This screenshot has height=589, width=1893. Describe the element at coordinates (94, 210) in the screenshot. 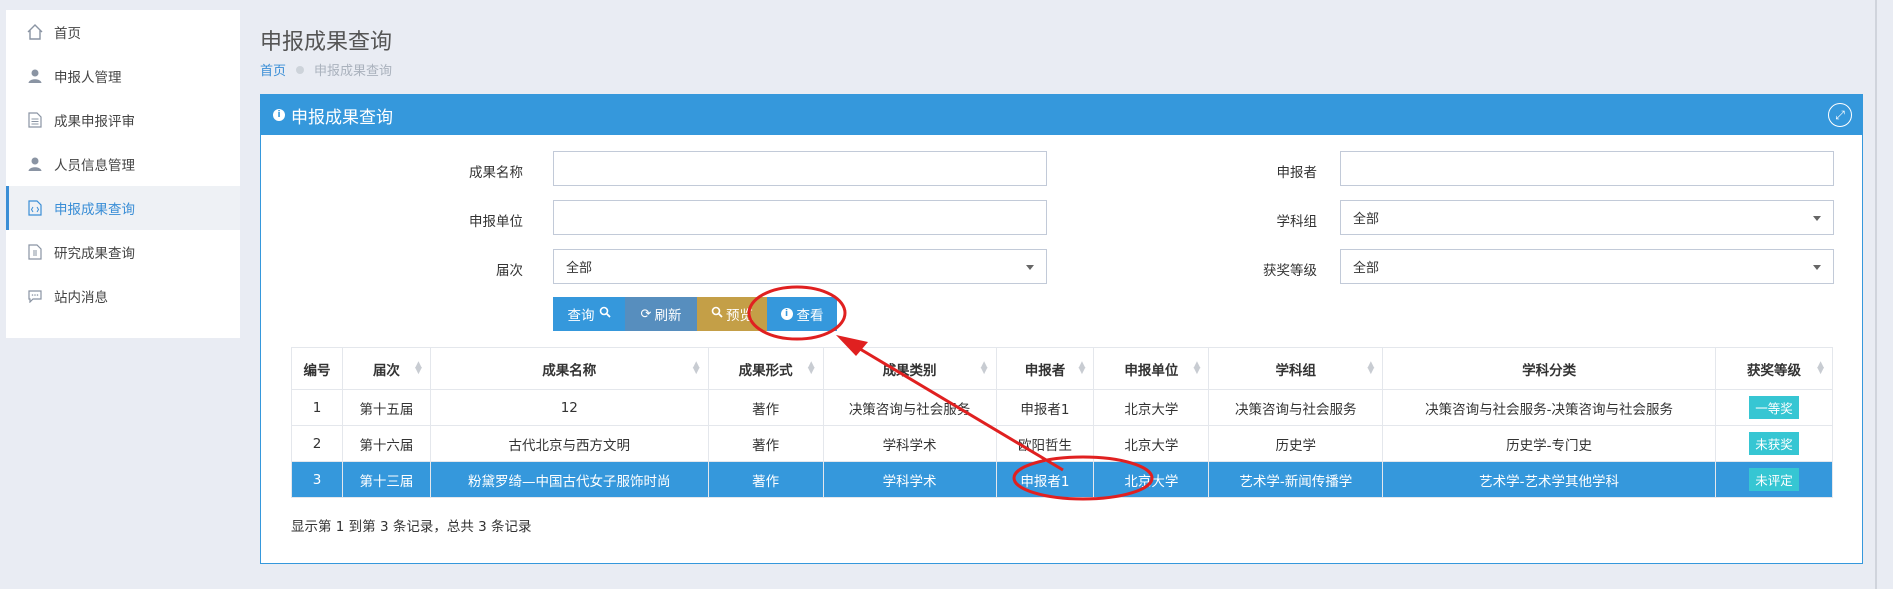

I see `sidebar-item-label: 申报成果查询` at that location.